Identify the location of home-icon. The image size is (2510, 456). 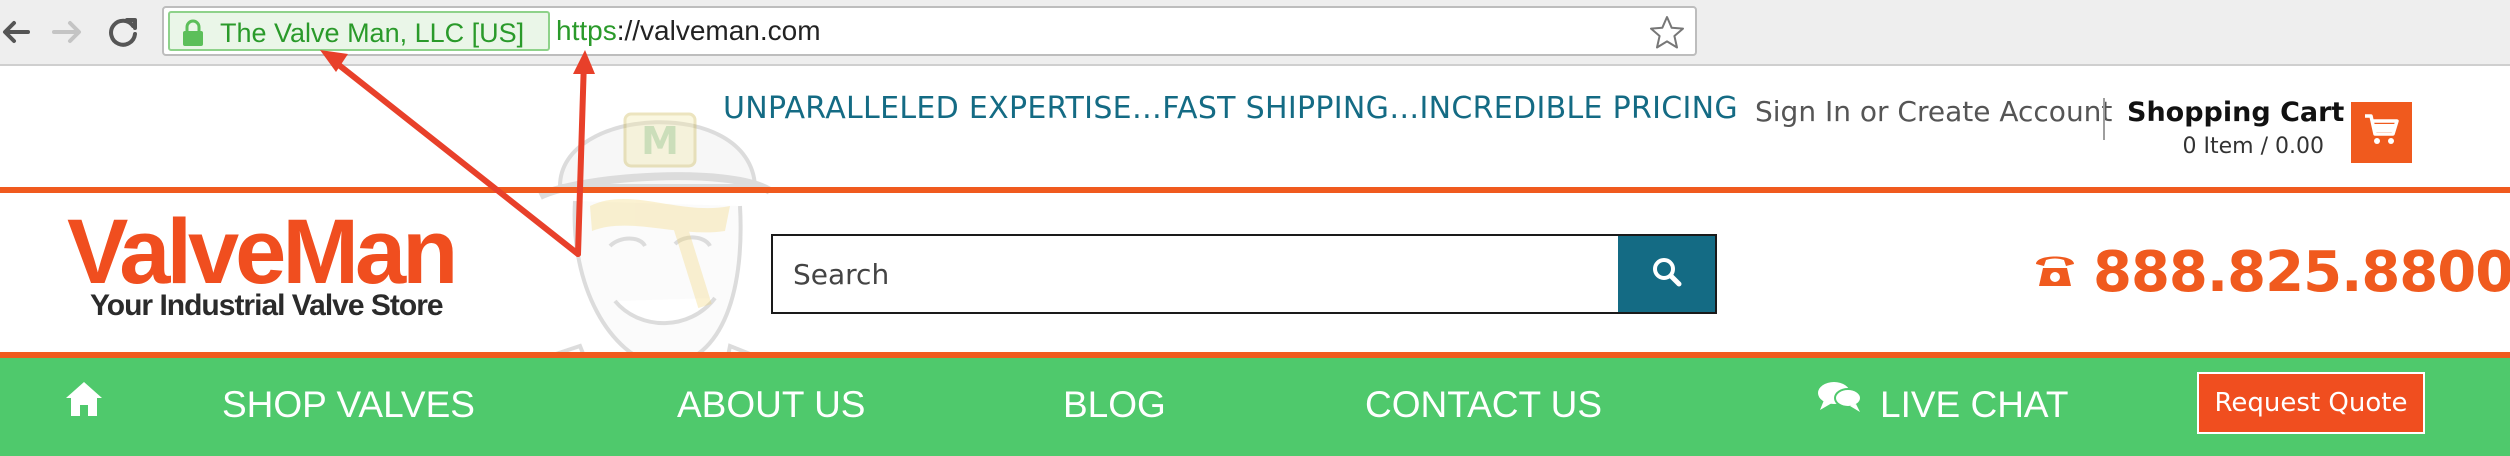
(84, 401).